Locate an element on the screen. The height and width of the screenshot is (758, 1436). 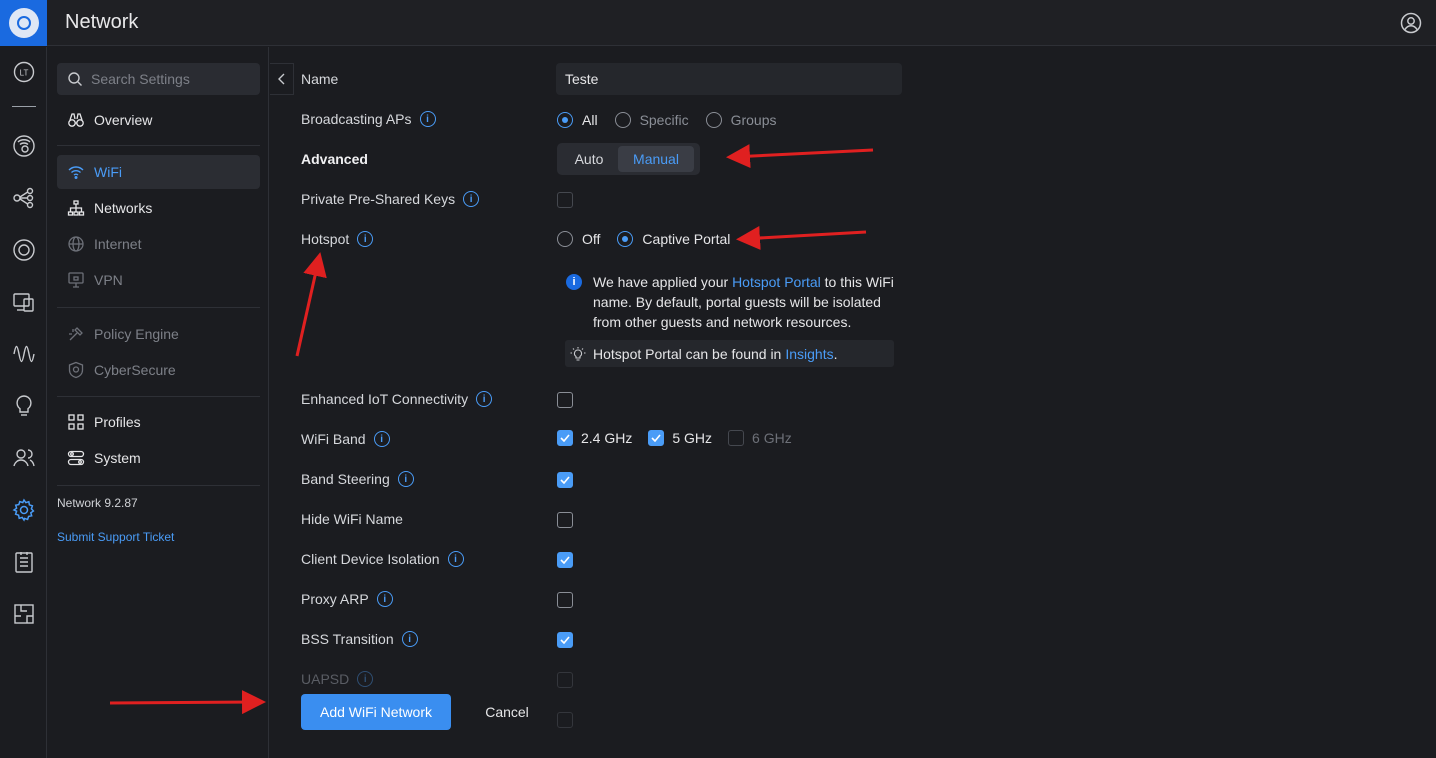
site-lt-label: LT is located at coordinates (24, 73).